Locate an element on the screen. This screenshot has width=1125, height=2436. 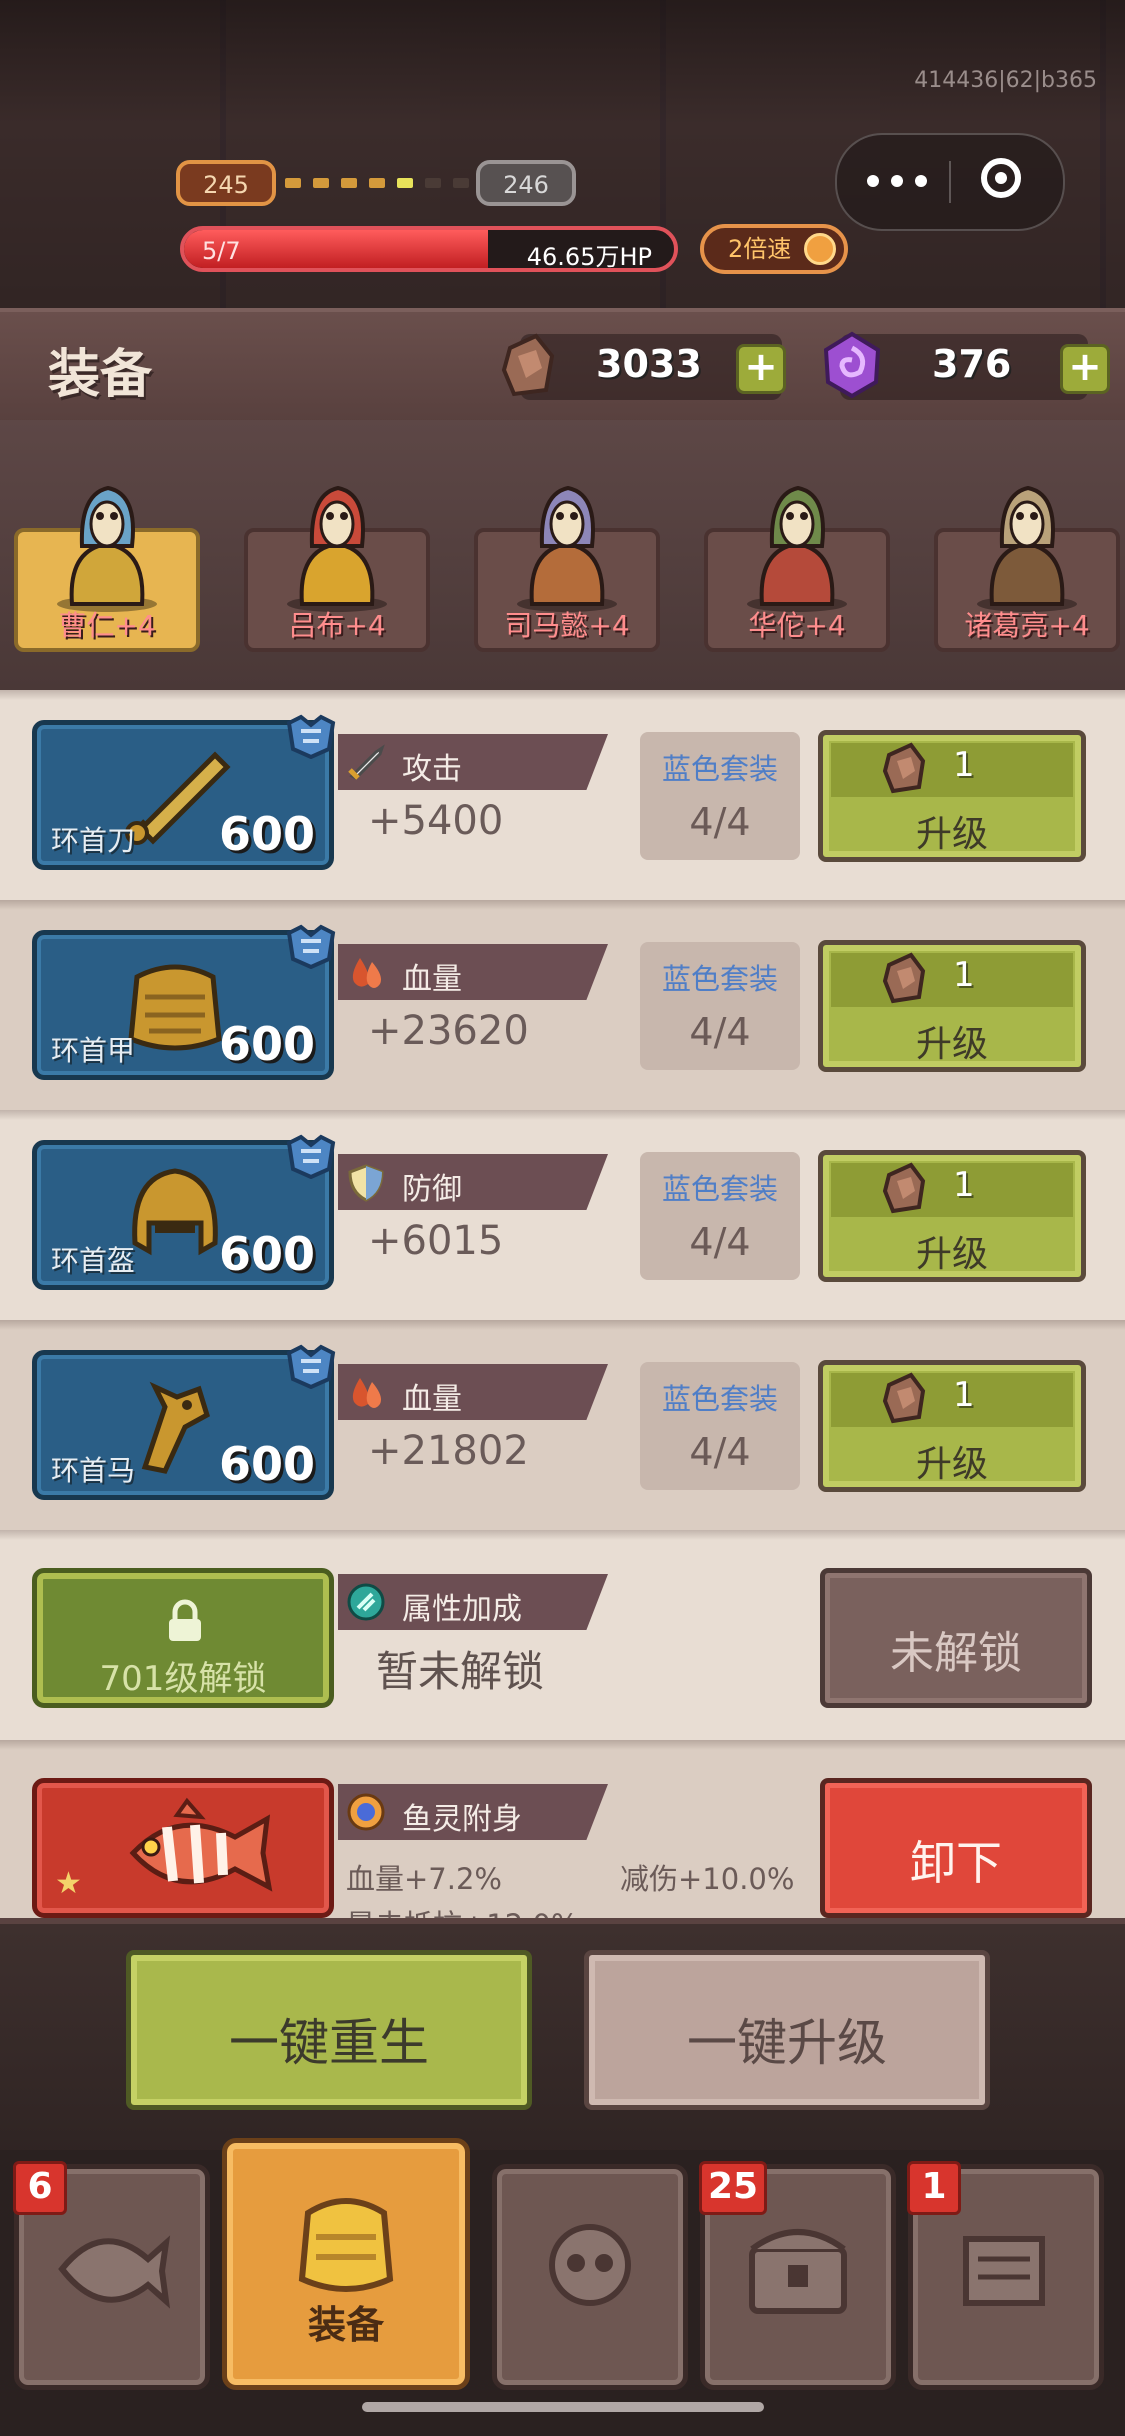
hero-slot: 曹仁+4 is located at coordinates (107, 568).